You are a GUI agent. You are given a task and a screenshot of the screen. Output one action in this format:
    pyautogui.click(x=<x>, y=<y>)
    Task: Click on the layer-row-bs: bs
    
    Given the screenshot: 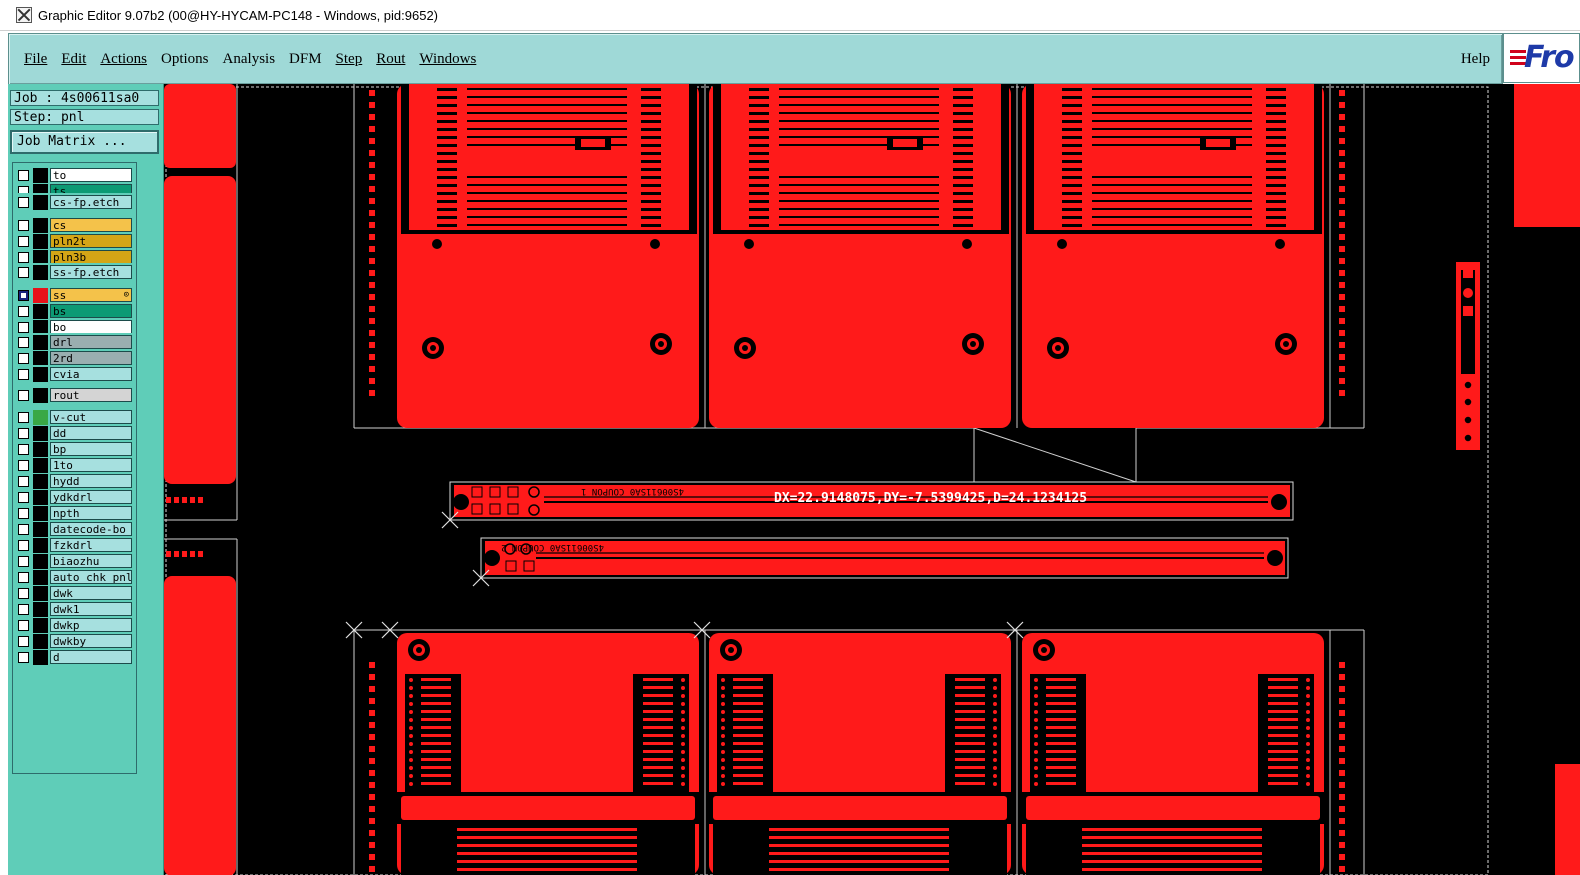 What is the action you would take?
    pyautogui.click(x=74, y=311)
    